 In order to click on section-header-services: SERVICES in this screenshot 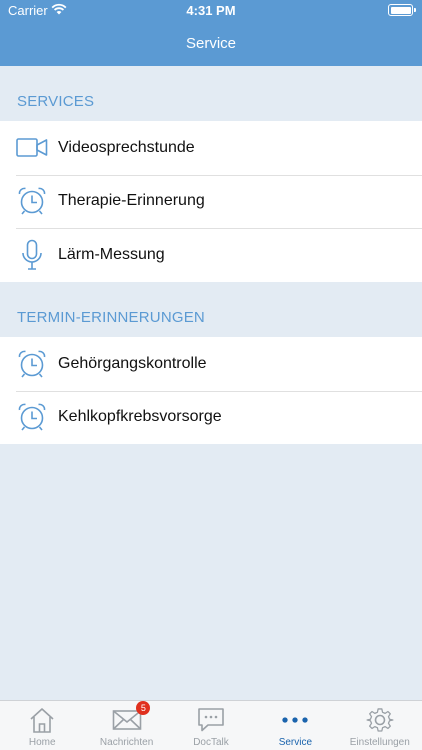, I will do `click(56, 101)`.